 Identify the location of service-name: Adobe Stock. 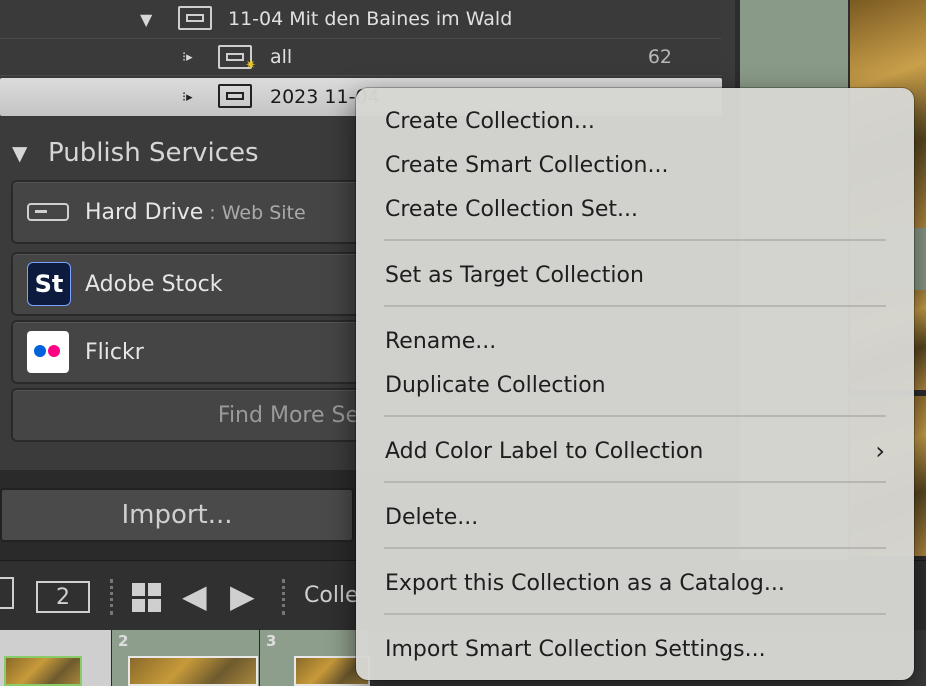
(154, 284).